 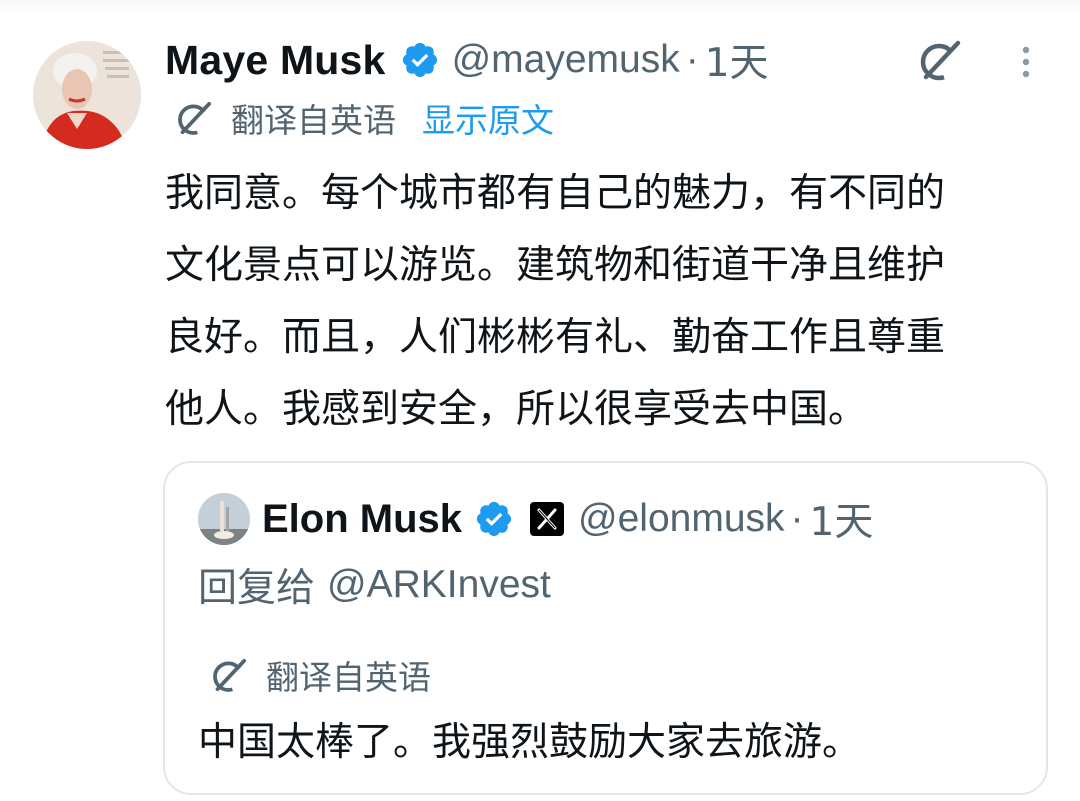 What do you see at coordinates (362, 519) in the screenshot?
I see `quoted-author-display-name: Elon Musk` at bounding box center [362, 519].